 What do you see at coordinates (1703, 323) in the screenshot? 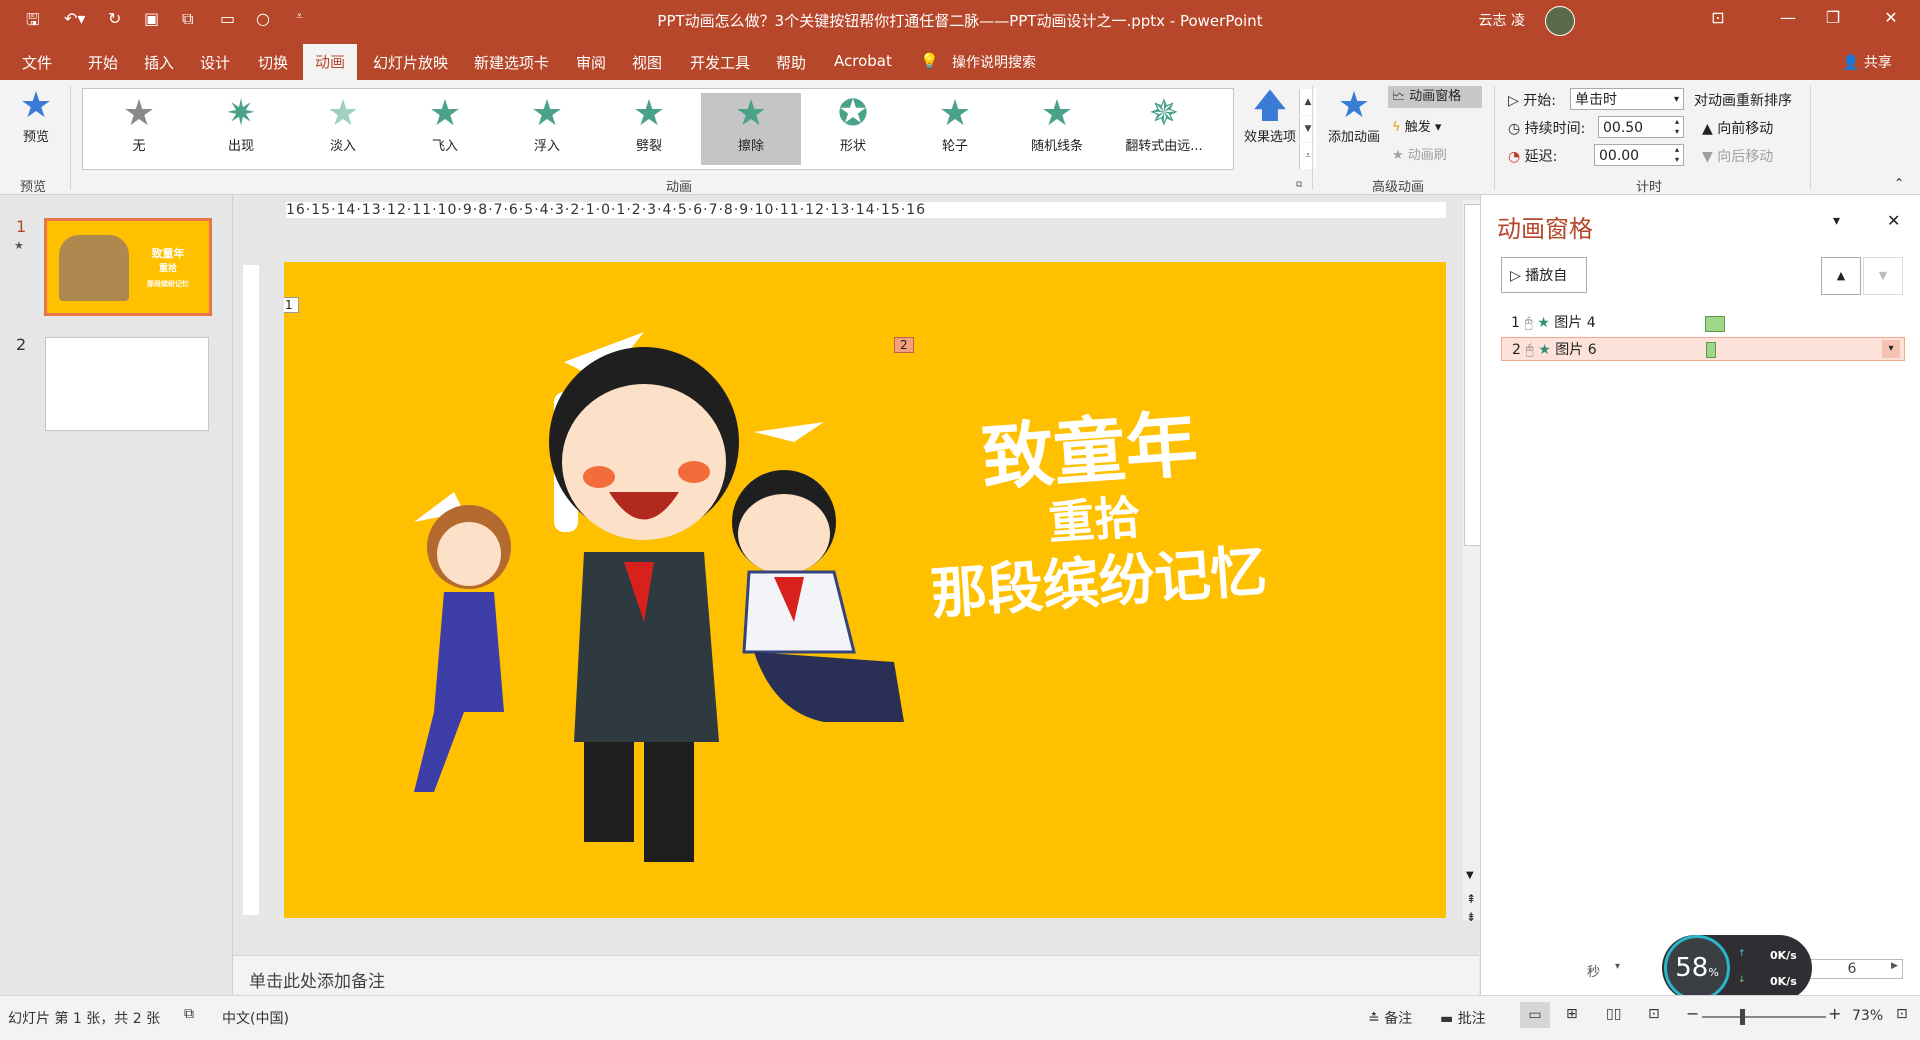
I see `anim-list-item-1: 1 🖰 ★ 图片 4` at bounding box center [1703, 323].